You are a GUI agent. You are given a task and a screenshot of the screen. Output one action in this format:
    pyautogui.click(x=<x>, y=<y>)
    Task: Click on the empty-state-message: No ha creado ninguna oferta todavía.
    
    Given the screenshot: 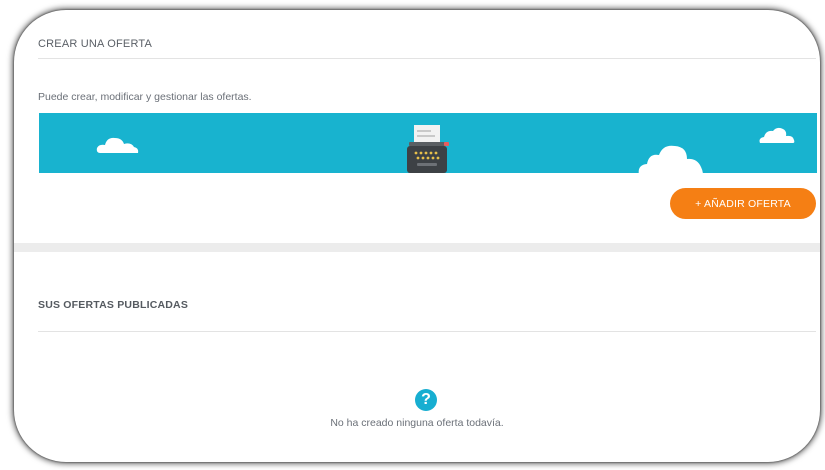 What is the action you would take?
    pyautogui.click(x=417, y=423)
    